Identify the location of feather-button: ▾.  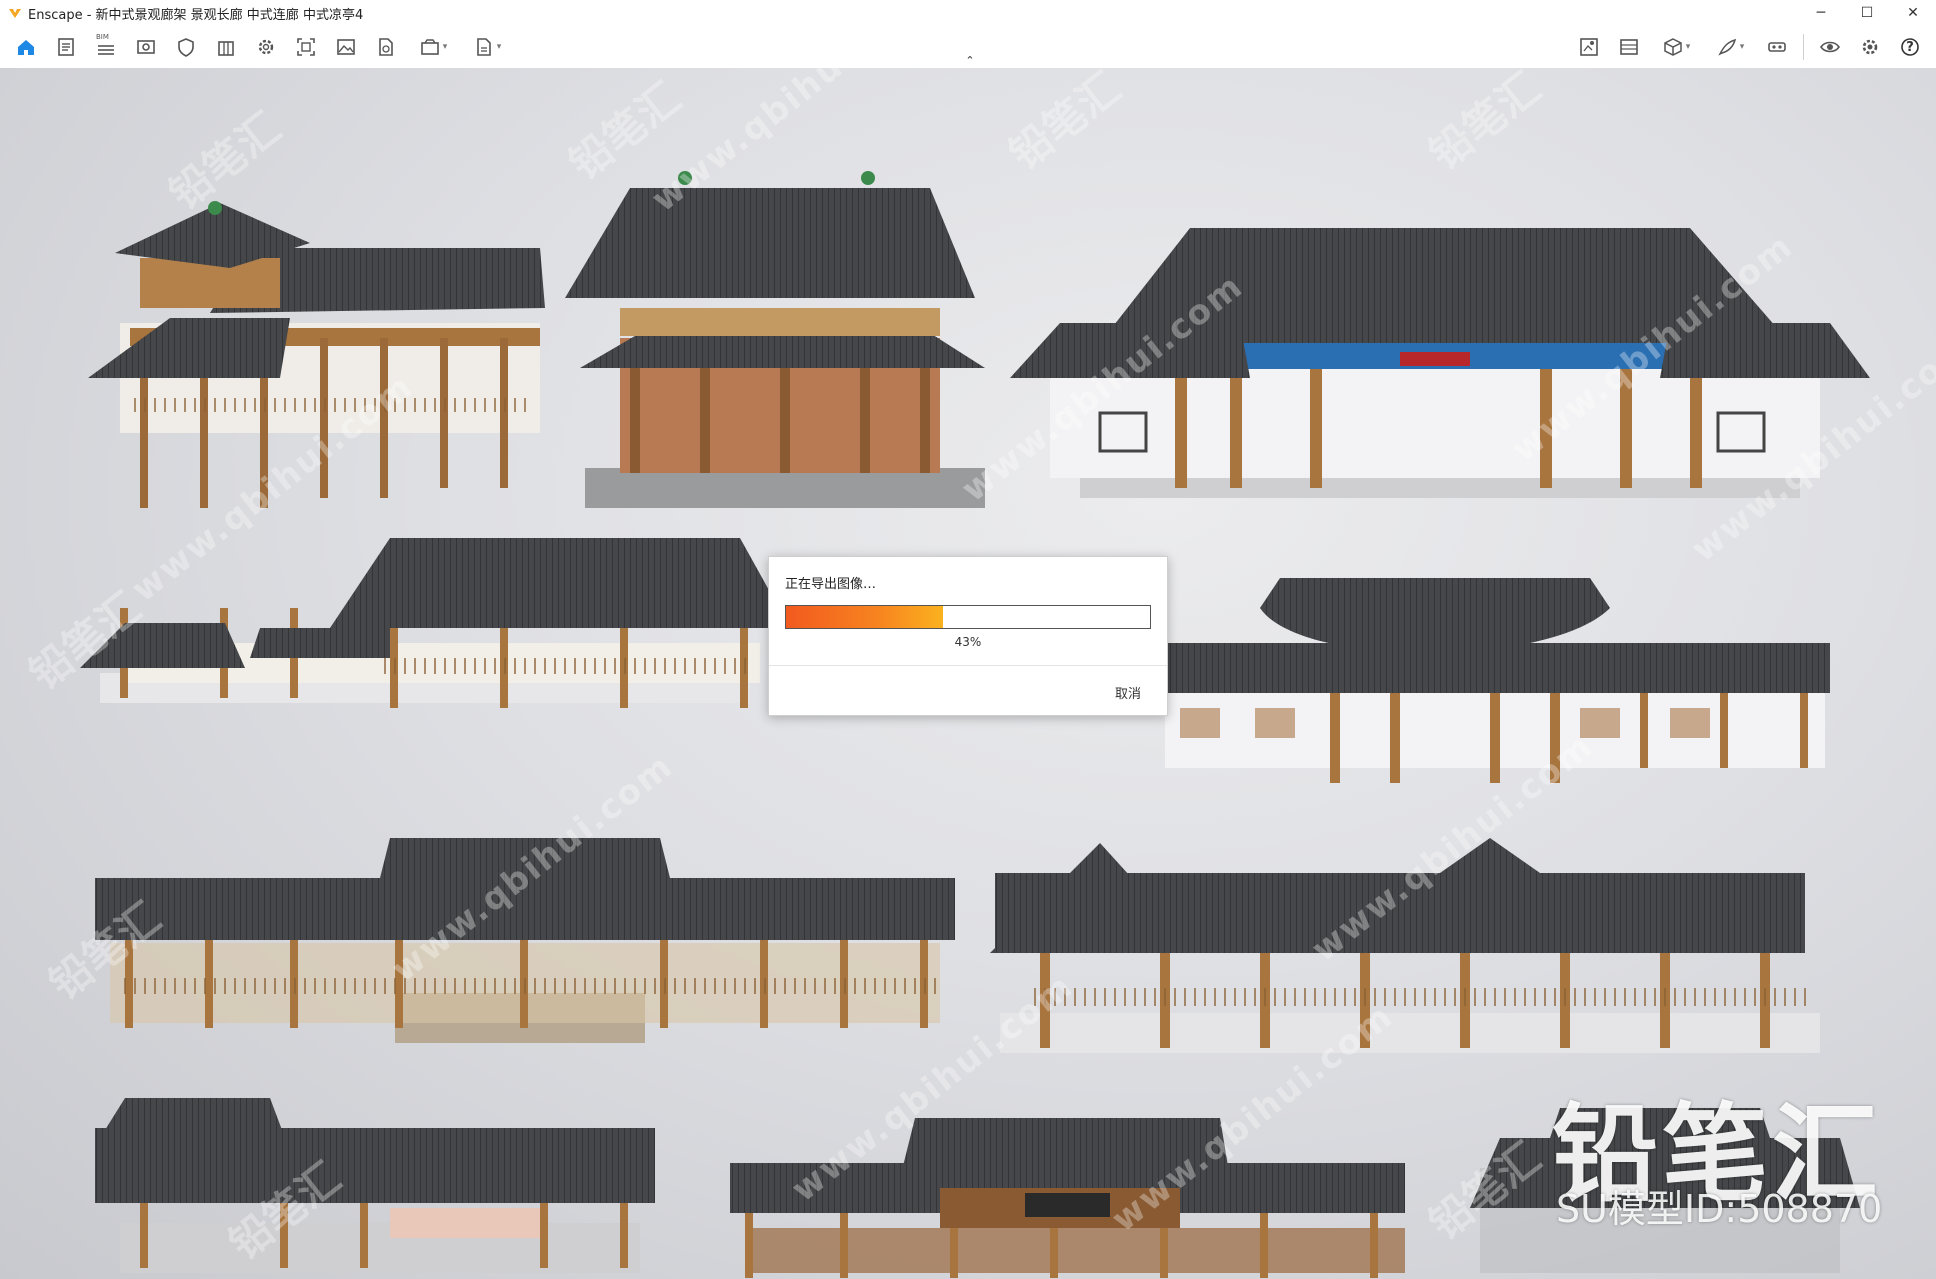
(1730, 47).